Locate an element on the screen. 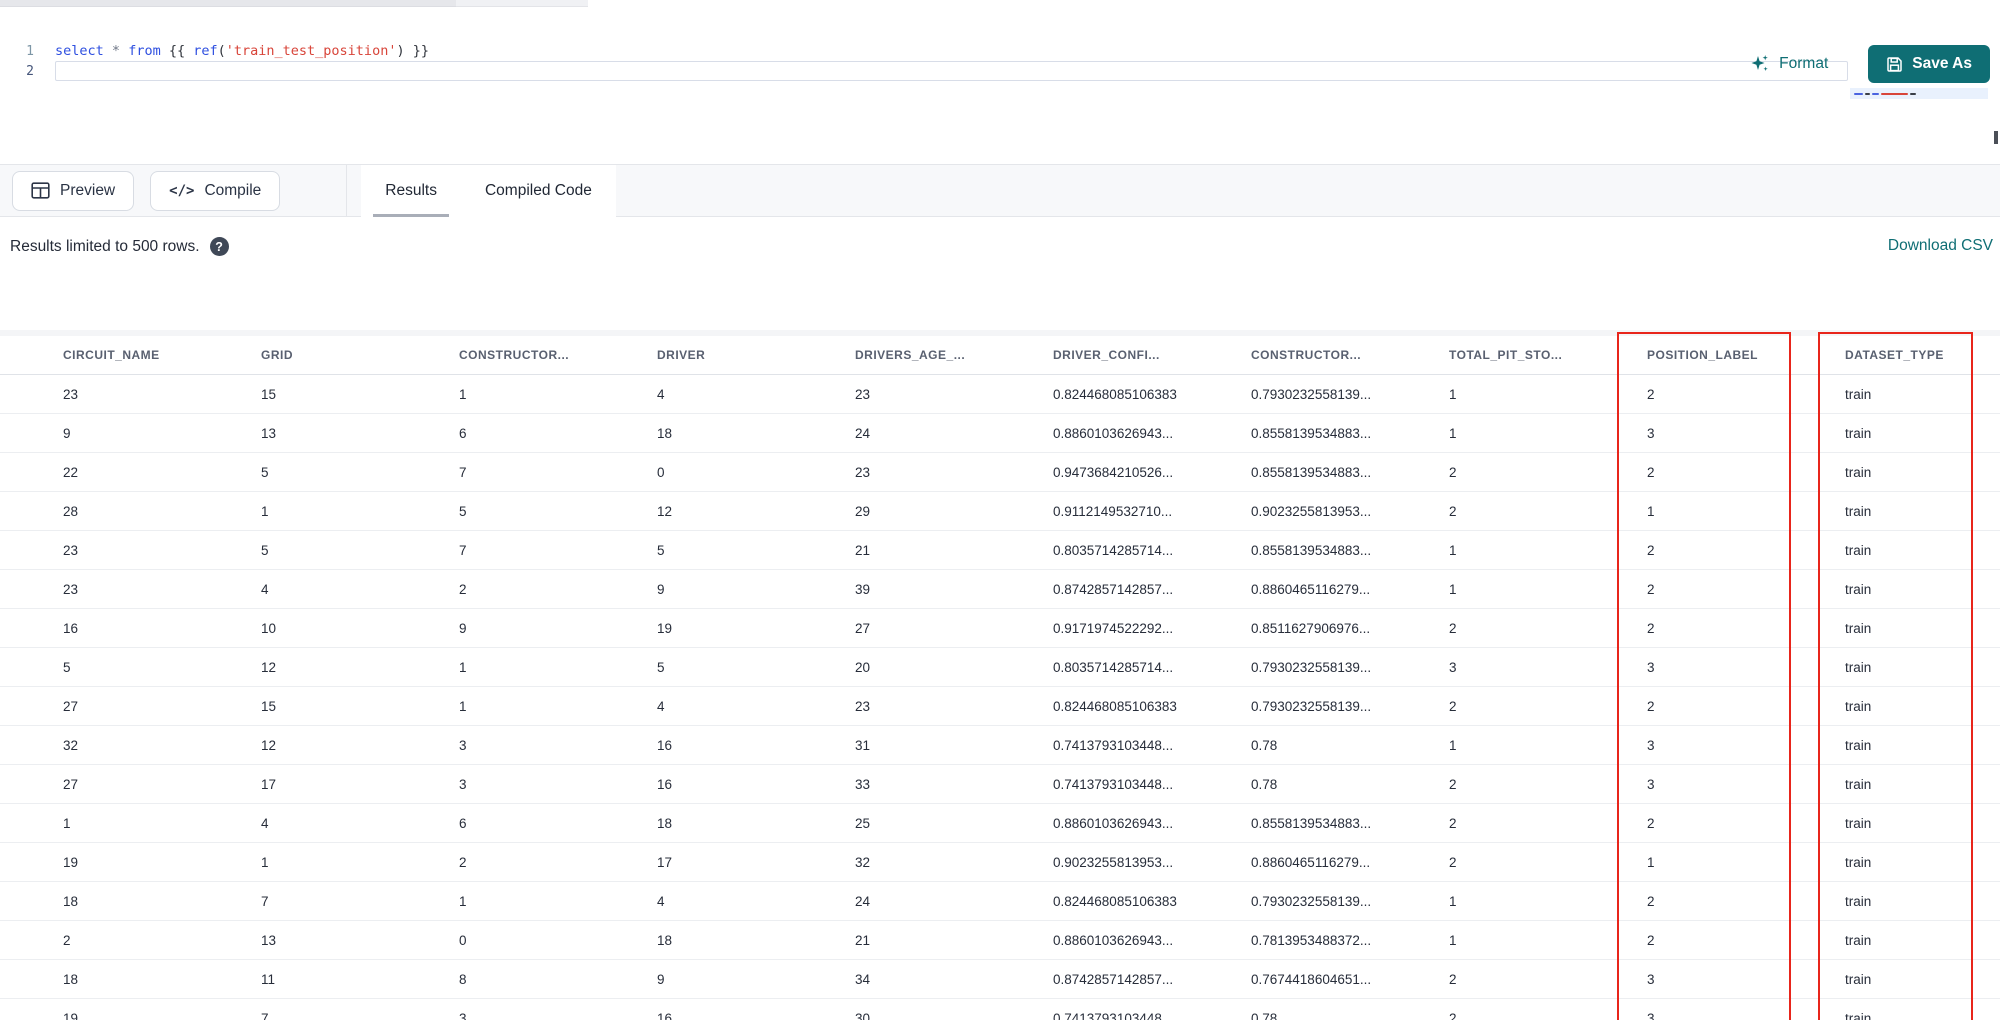 Image resolution: width=2000 pixels, height=1020 pixels. tab-results: Results is located at coordinates (411, 190).